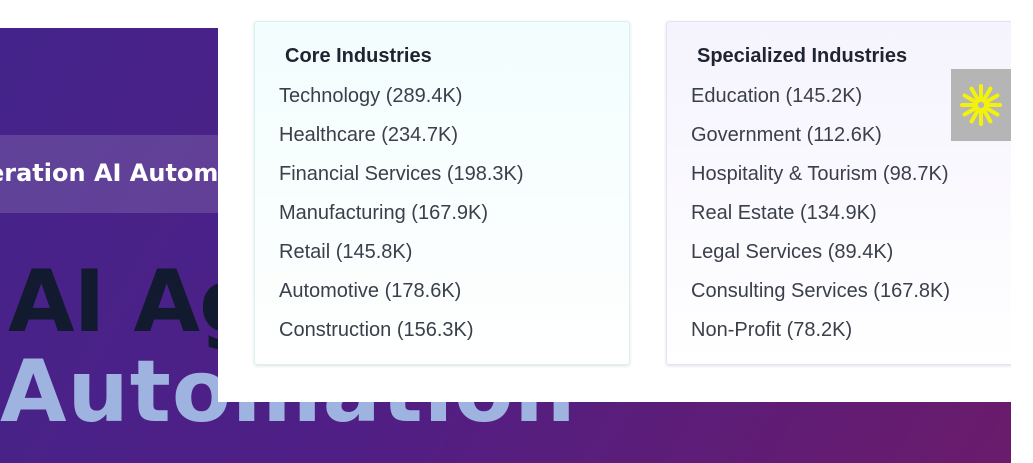 The height and width of the screenshot is (463, 1033). I want to click on industry-link-hospitality-tourism: Hospitality & Tourism (98.7K), so click(820, 179).